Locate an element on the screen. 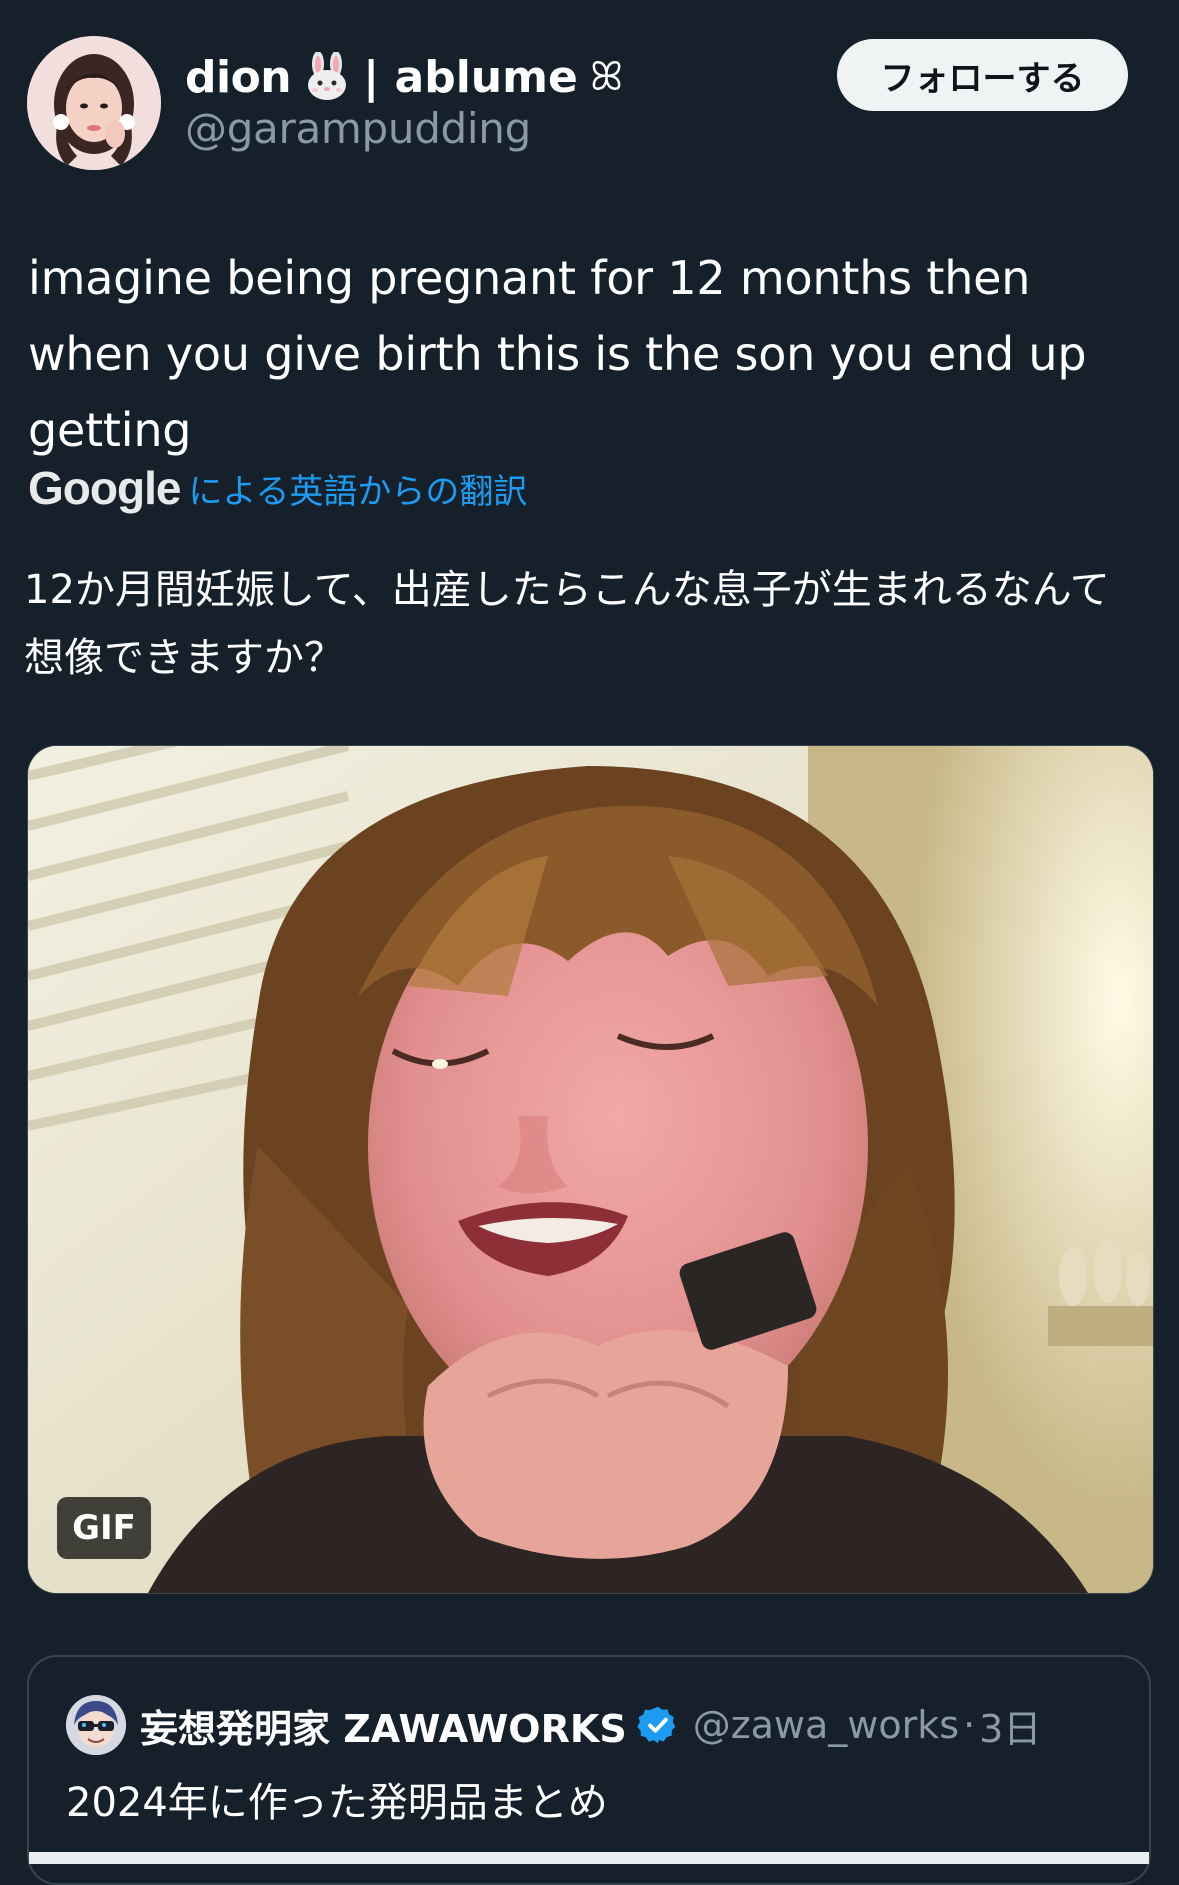 Image resolution: width=1179 pixels, height=1885 pixels. quote-header: 妄想発明家 ZAWAWORKS @zawa_works · 3日 is located at coordinates (590, 1725).